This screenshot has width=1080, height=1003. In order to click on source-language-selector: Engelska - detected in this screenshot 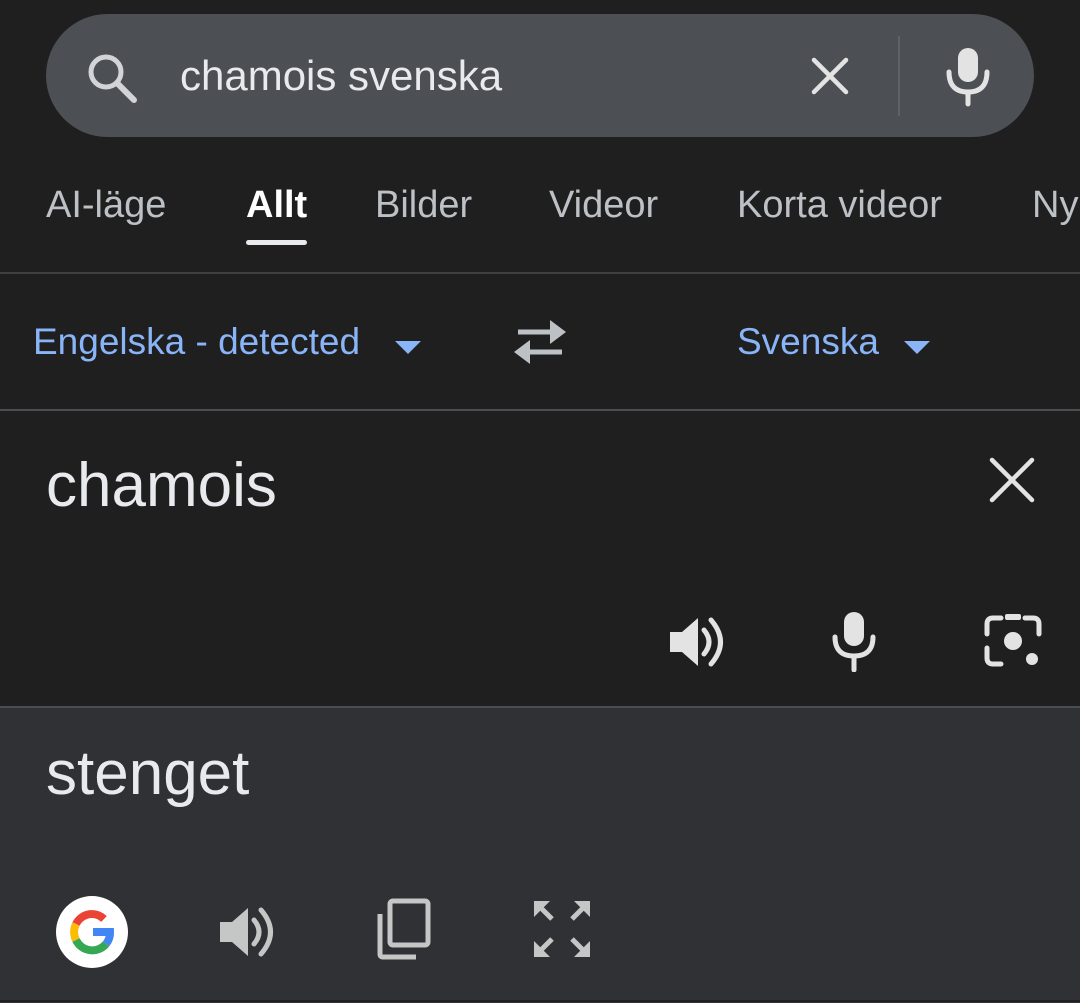, I will do `click(196, 342)`.